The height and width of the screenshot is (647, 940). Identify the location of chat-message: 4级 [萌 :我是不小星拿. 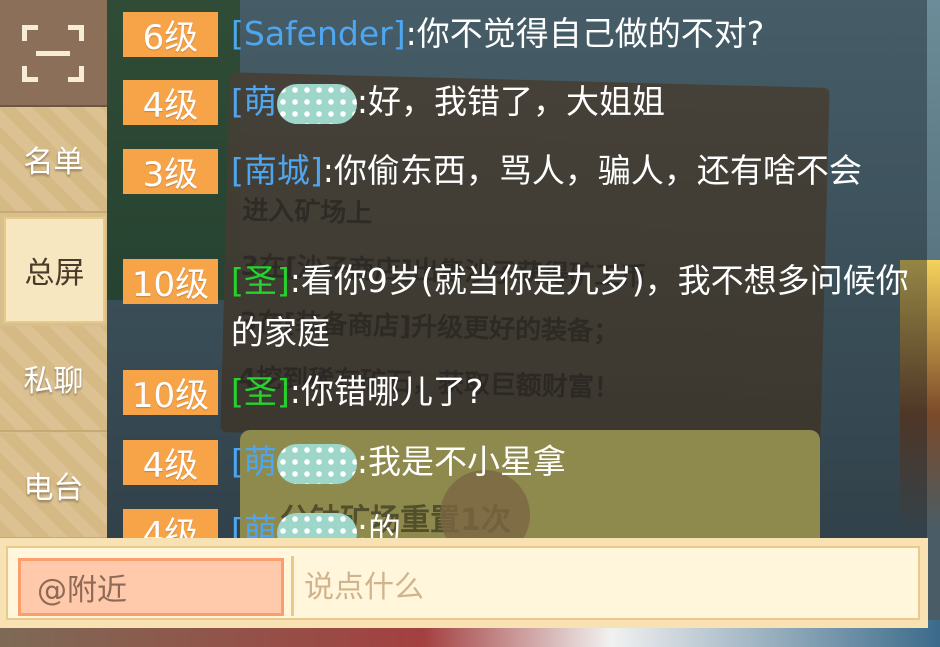
(522, 462).